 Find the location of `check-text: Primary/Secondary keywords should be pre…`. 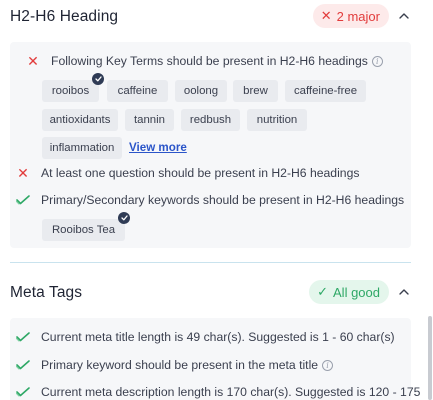

check-text: Primary/Secondary keywords should be pre… is located at coordinates (223, 200).